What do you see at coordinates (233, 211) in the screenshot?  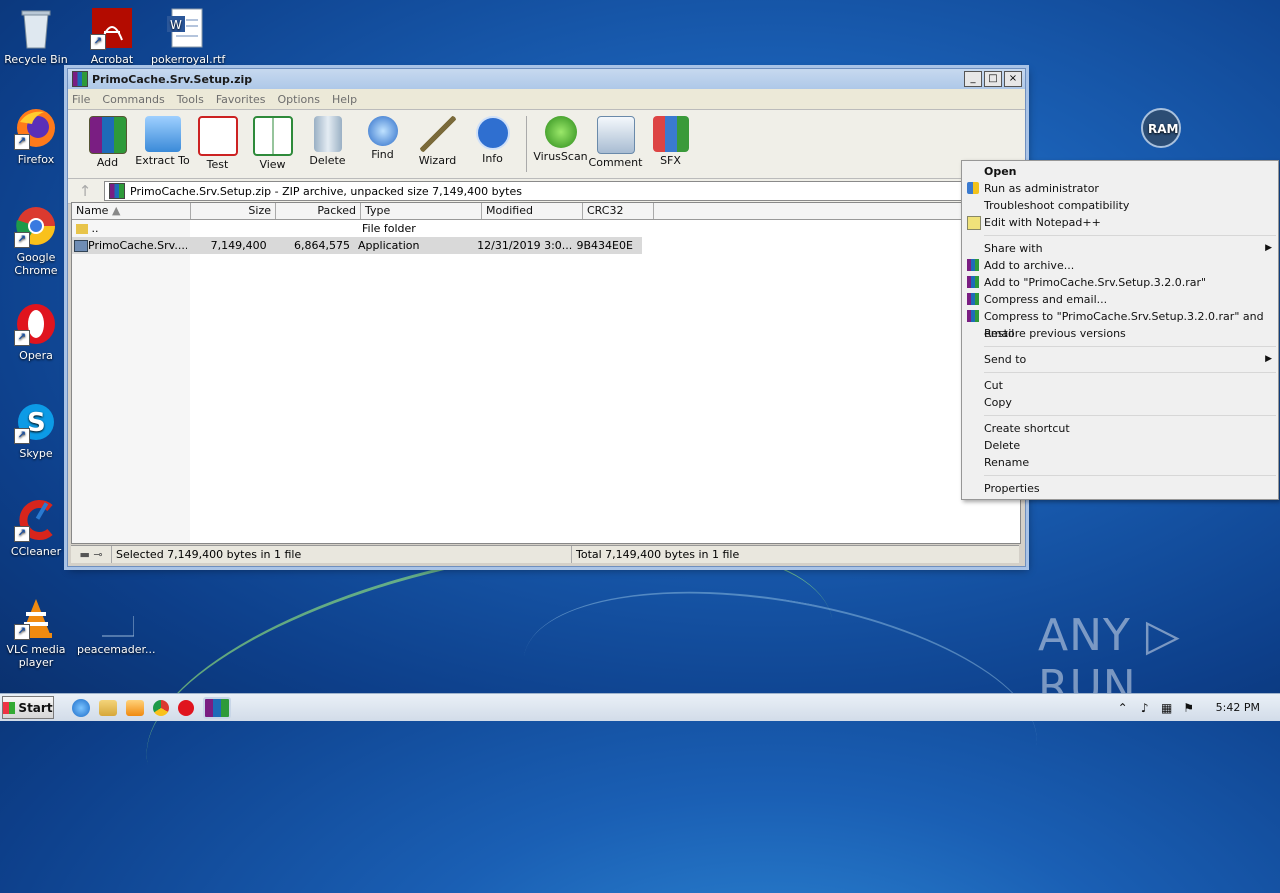 I see `col-size: Size` at bounding box center [233, 211].